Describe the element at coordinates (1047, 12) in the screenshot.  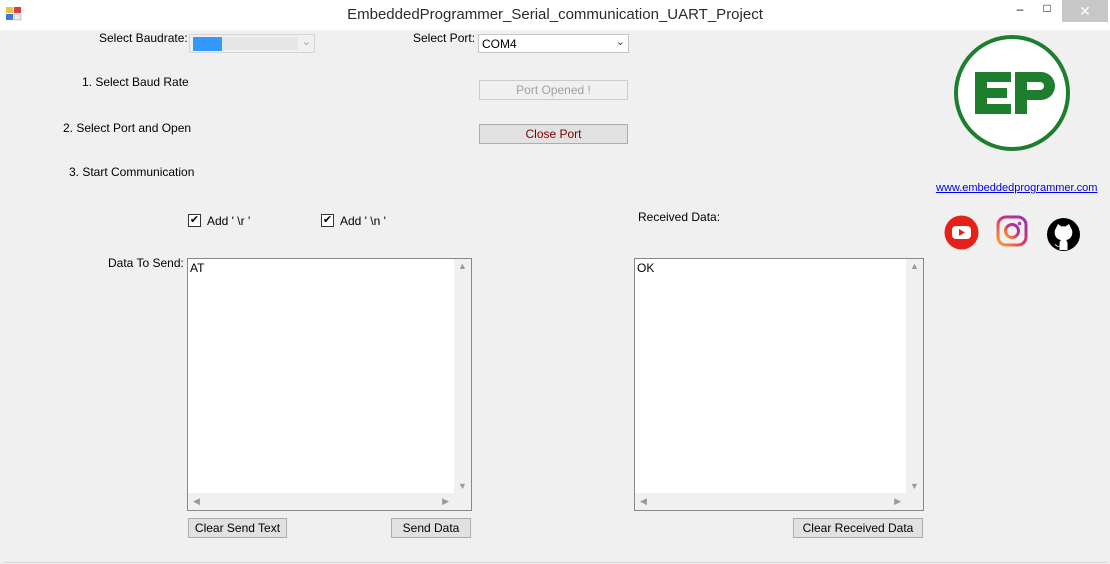
I see `maximize-button: □` at that location.